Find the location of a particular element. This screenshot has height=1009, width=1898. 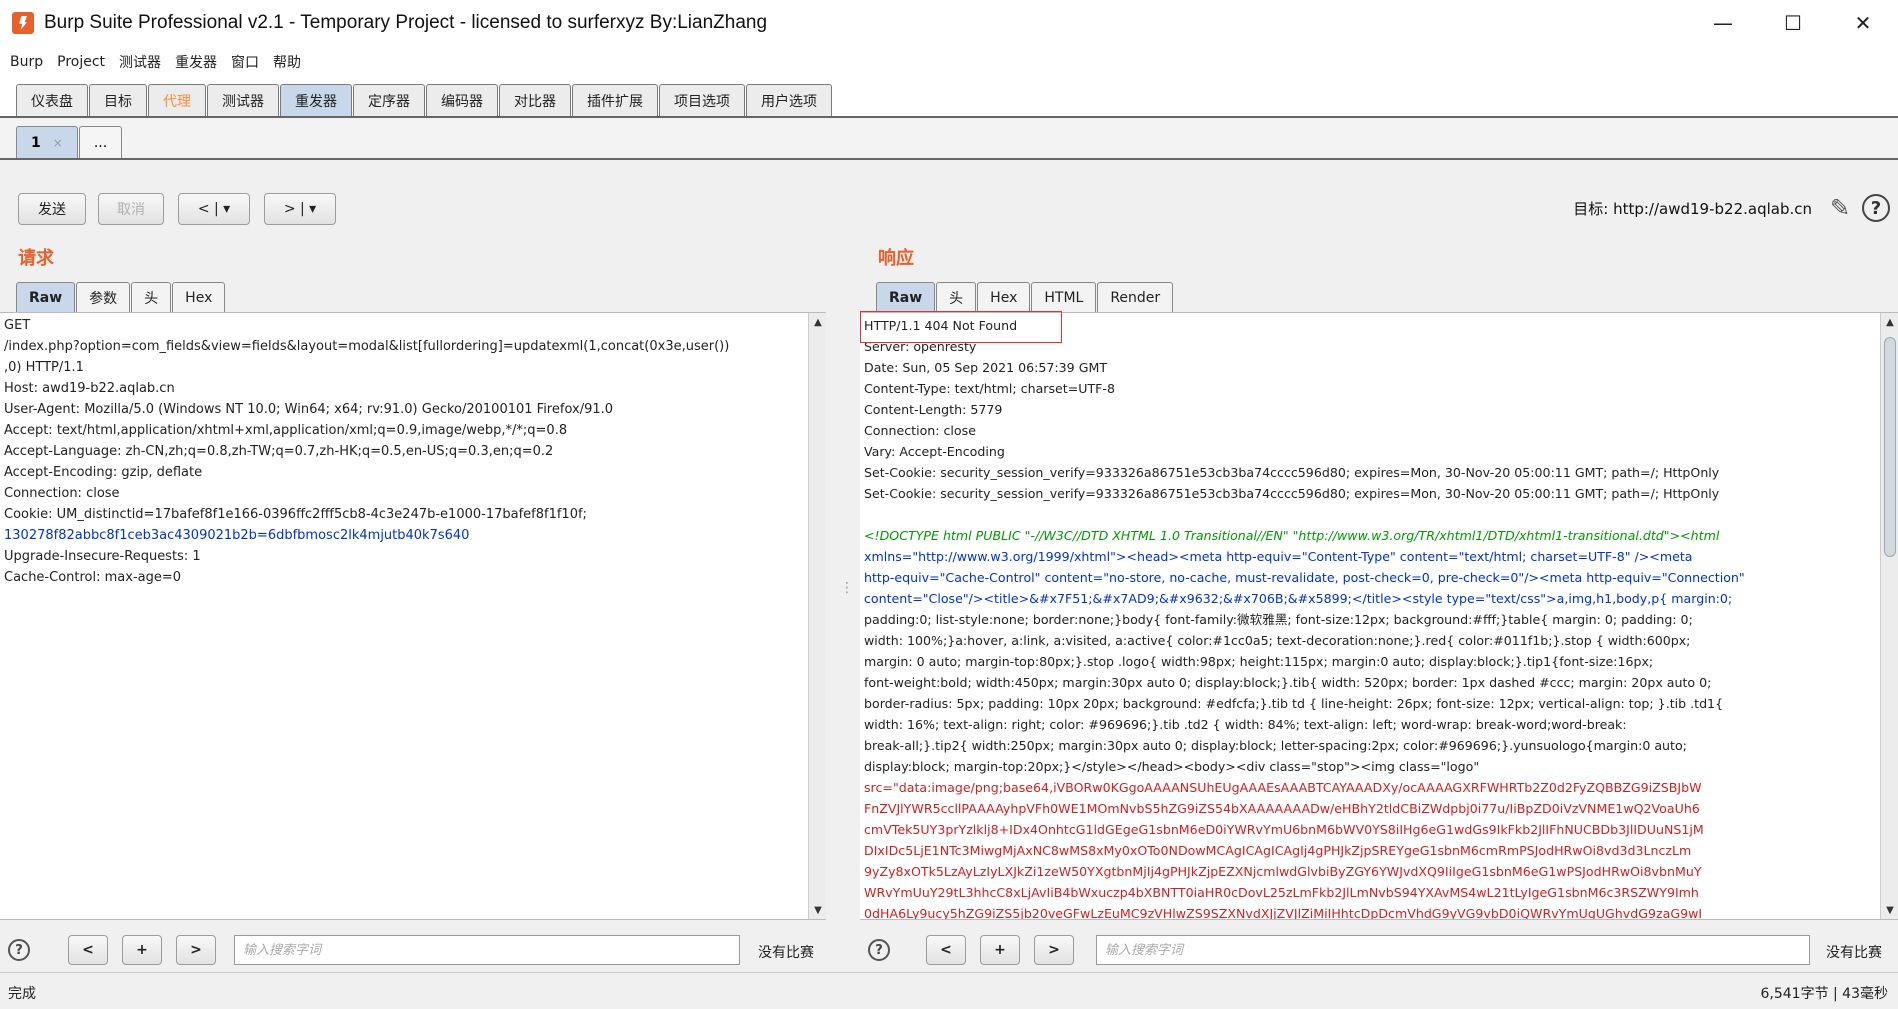

response-tab-bar: Raw 头 Hex HTML Render is located at coordinates (1025, 296).